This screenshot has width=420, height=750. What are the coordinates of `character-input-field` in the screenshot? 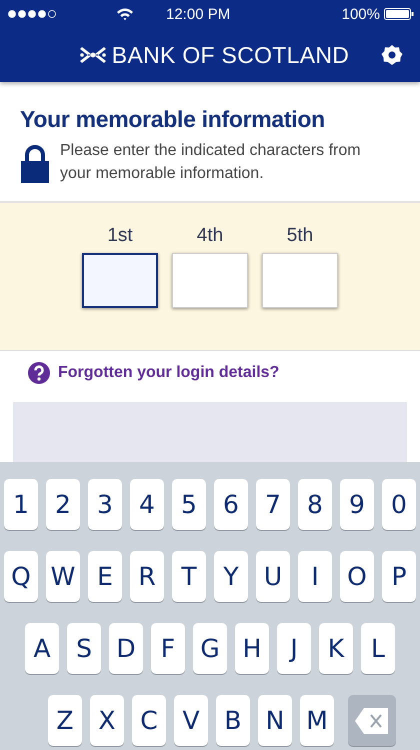 It's located at (120, 280).